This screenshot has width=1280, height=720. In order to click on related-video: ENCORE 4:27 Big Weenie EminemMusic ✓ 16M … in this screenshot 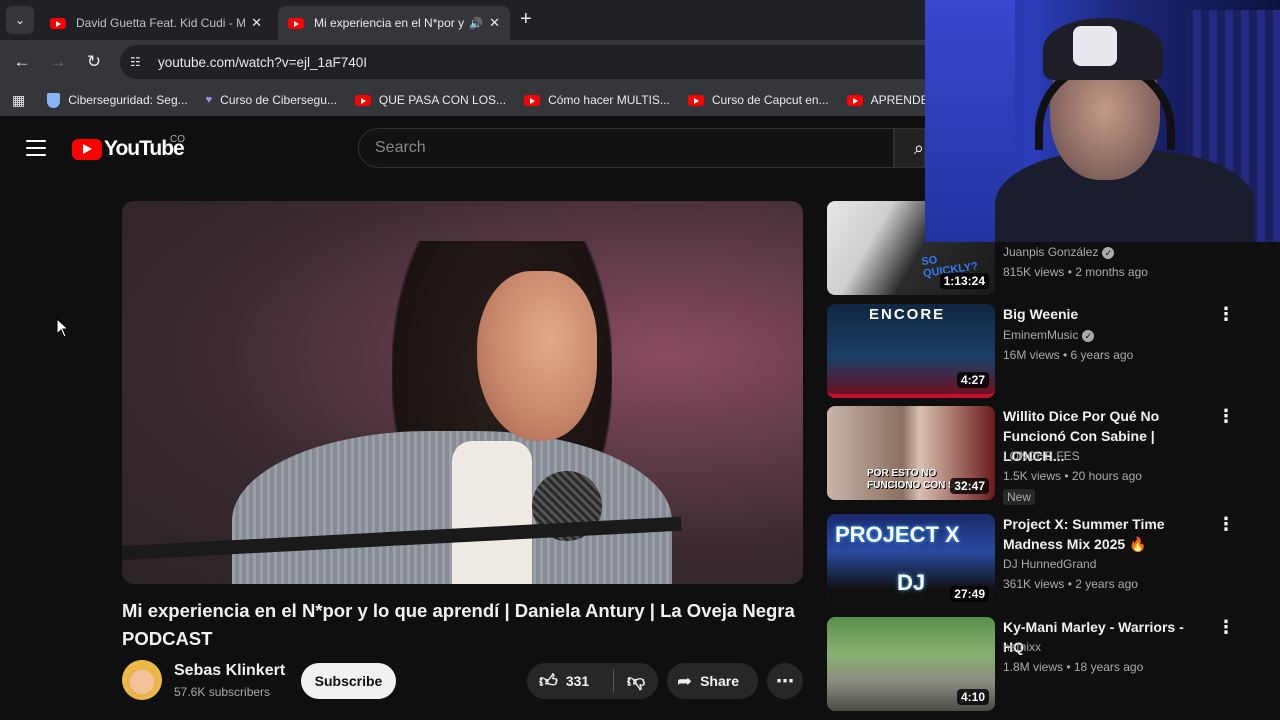, I will do `click(1047, 351)`.